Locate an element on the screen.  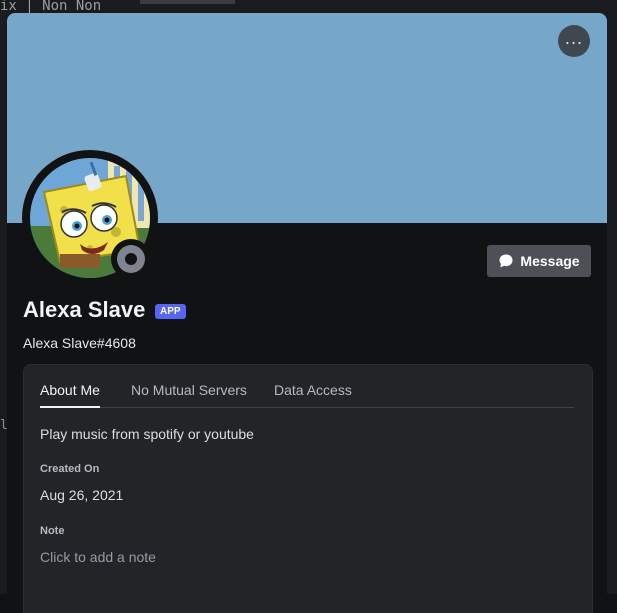
note-label: Note is located at coordinates (52, 531).